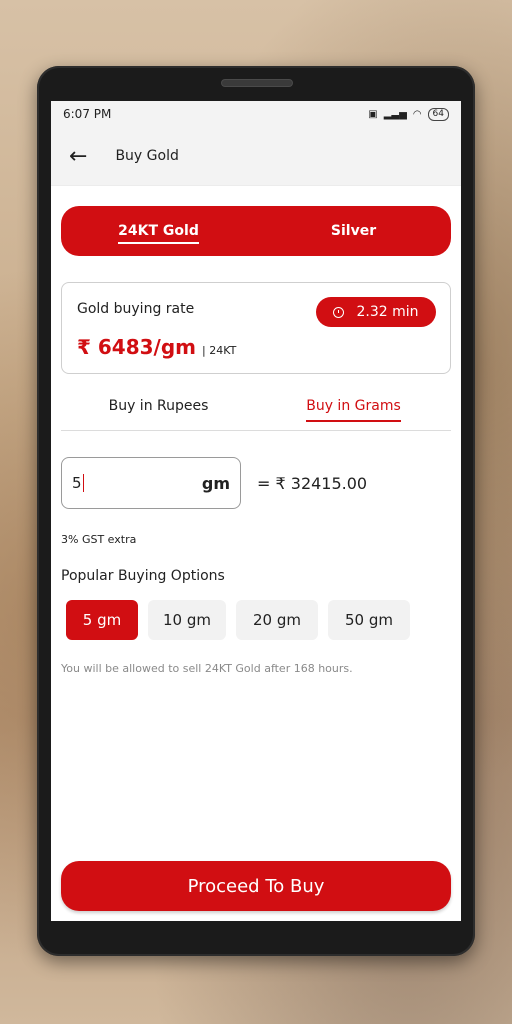 This screenshot has width=512, height=1024. Describe the element at coordinates (215, 483) in the screenshot. I see `grams-unit-label: gm` at that location.